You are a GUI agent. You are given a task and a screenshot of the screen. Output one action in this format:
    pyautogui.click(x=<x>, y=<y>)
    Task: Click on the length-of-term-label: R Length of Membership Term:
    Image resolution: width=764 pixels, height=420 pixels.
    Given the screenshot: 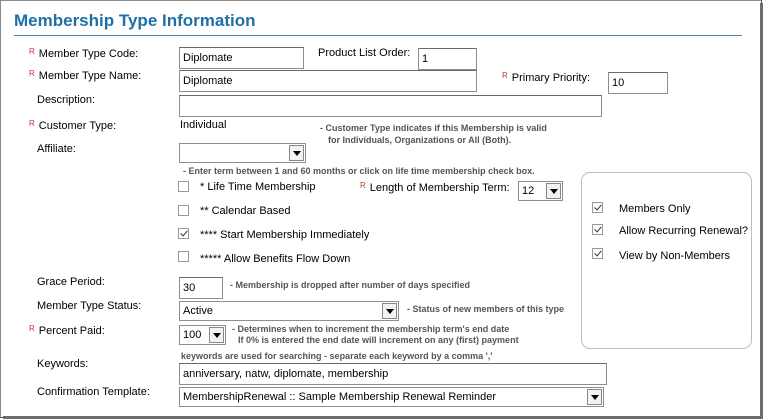 What is the action you would take?
    pyautogui.click(x=435, y=187)
    